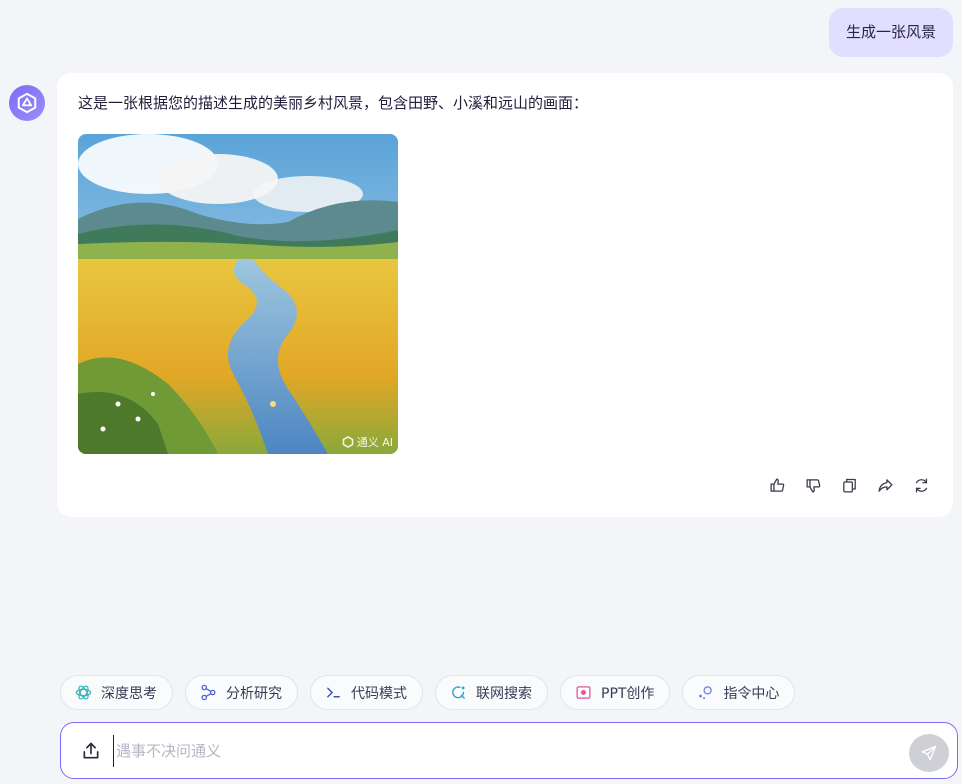 The width and height of the screenshot is (962, 784). I want to click on assistant-message-text: 这是一张根据您的描述生成的美丽乡村风景，包含田野、小溪和远山的画面：, so click(333, 103).